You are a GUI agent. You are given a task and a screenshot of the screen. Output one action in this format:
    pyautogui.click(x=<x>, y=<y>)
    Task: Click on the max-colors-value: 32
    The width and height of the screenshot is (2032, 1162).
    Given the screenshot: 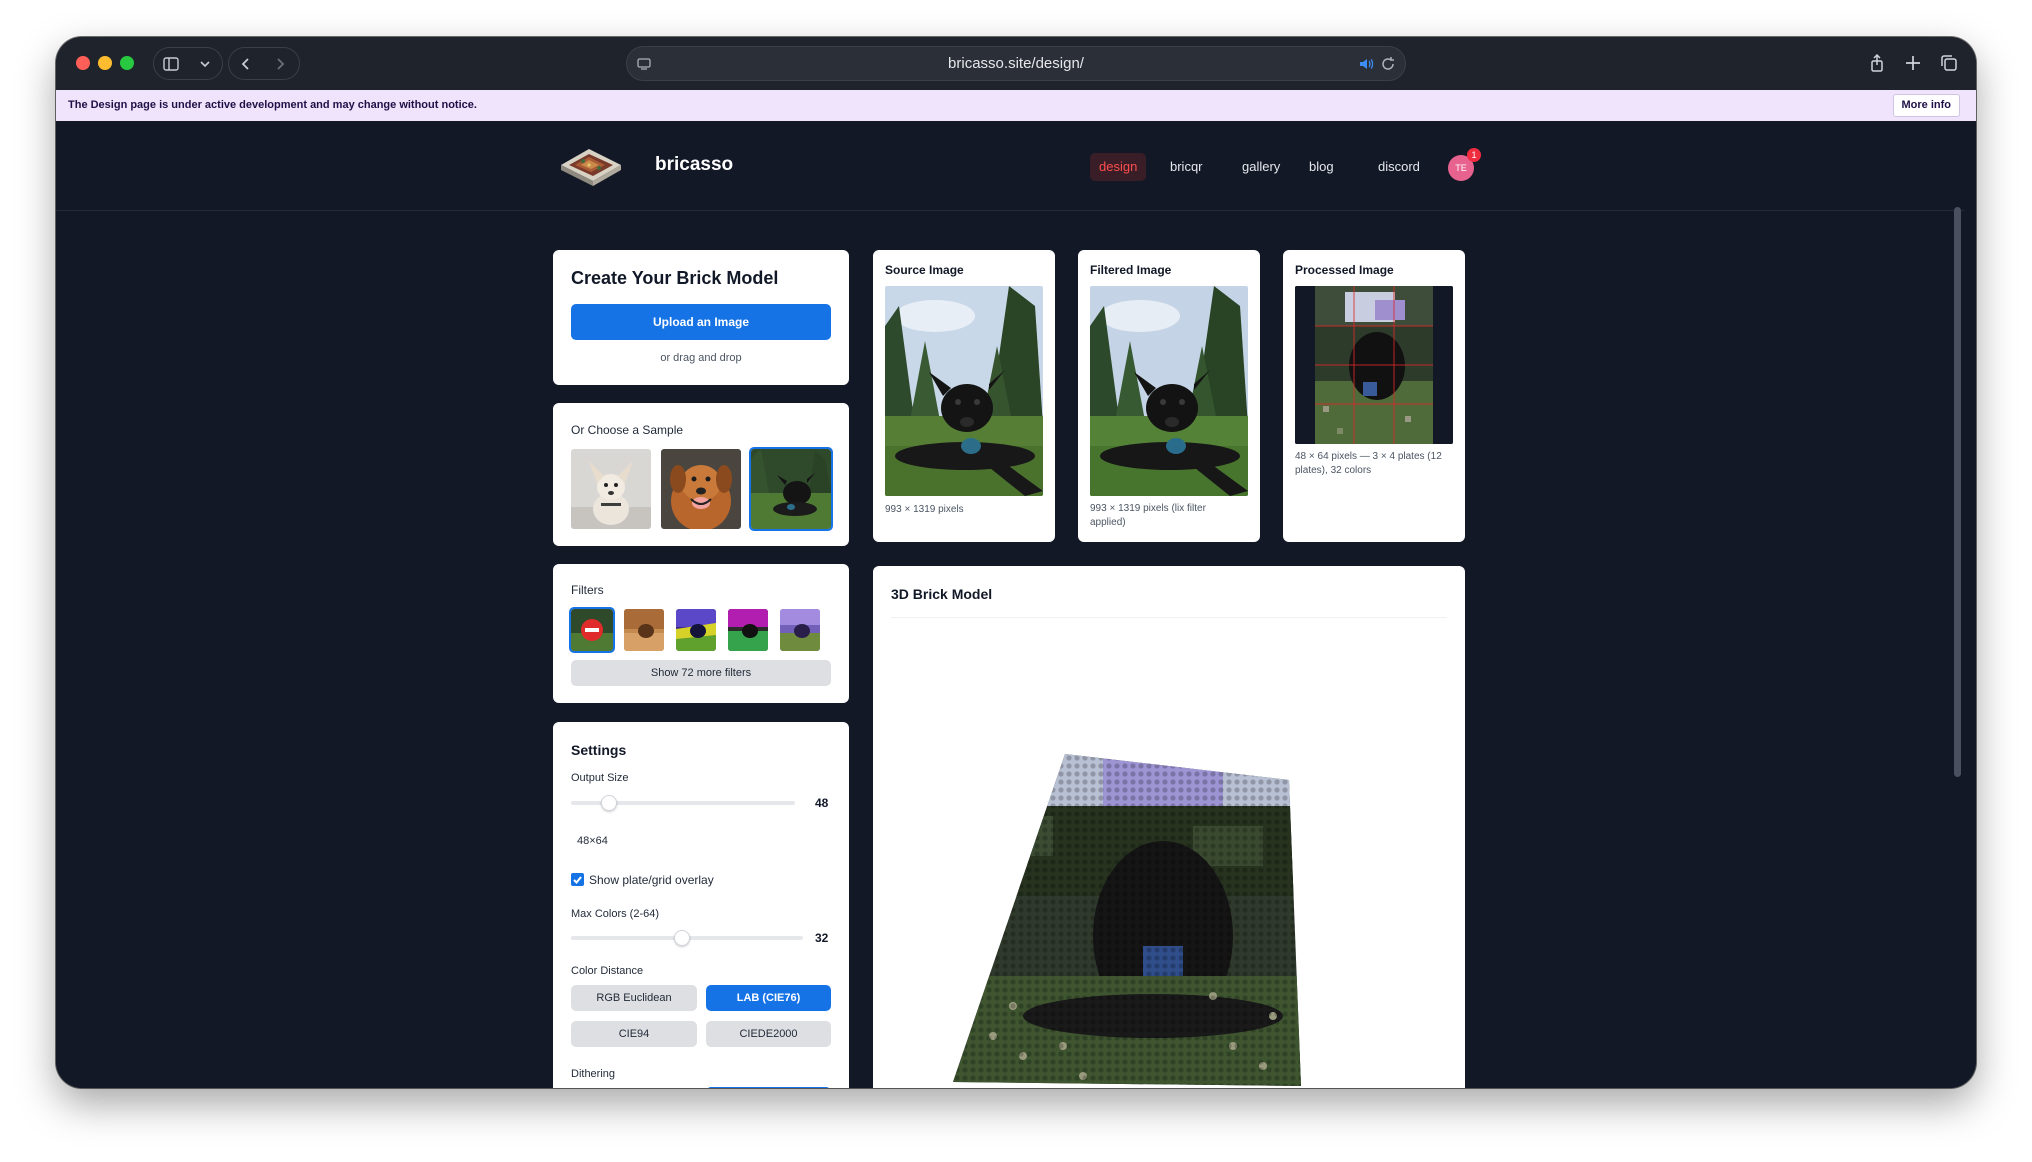 What is the action you would take?
    pyautogui.click(x=822, y=938)
    